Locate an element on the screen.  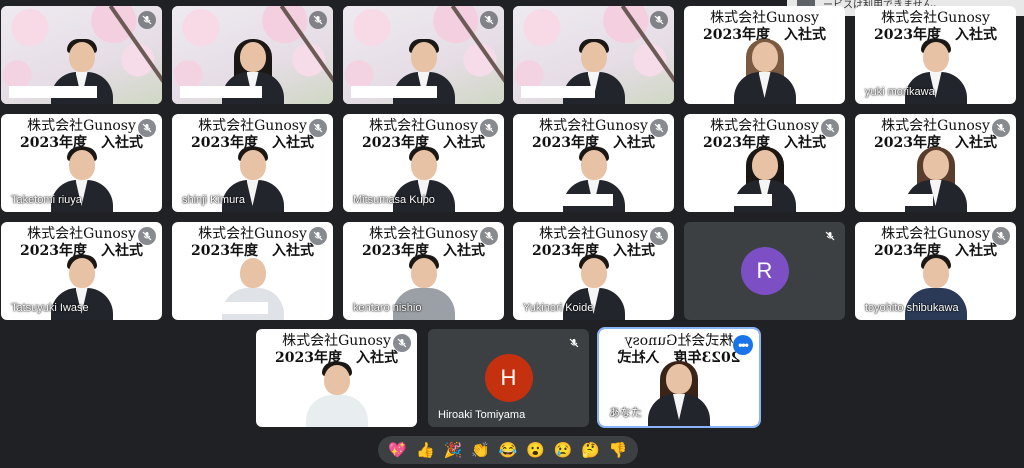
more-options-icon: ••• is located at coordinates (743, 345).